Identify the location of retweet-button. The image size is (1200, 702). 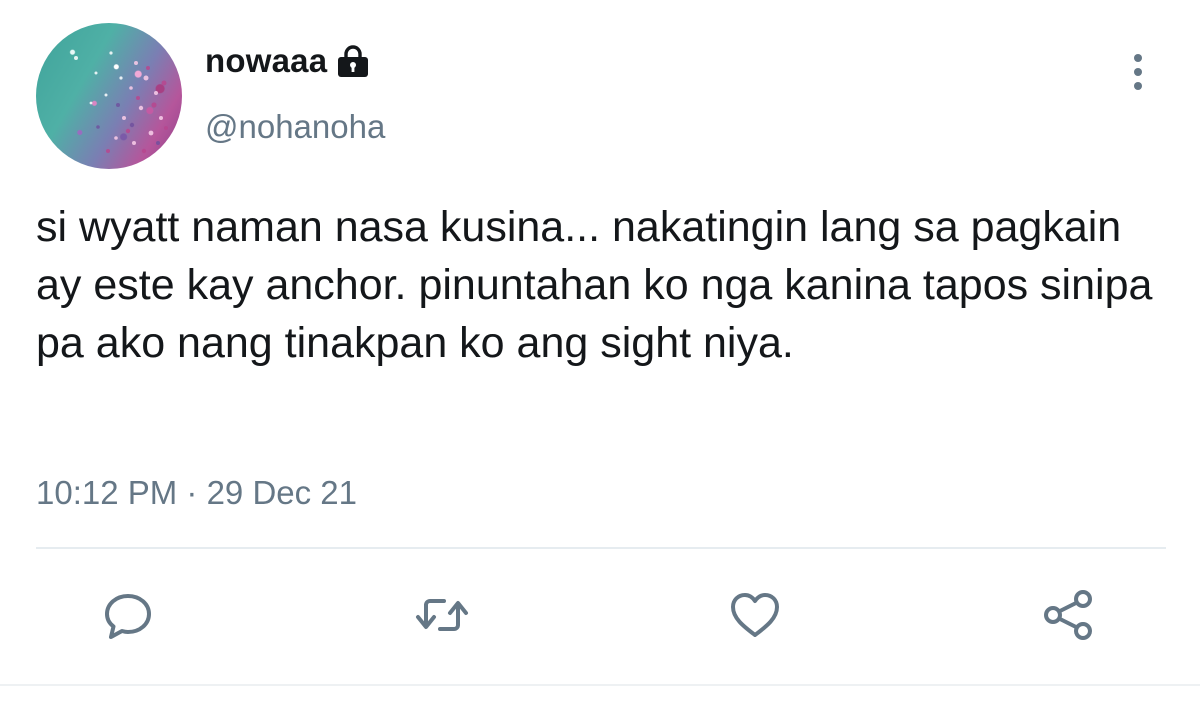
(442, 615).